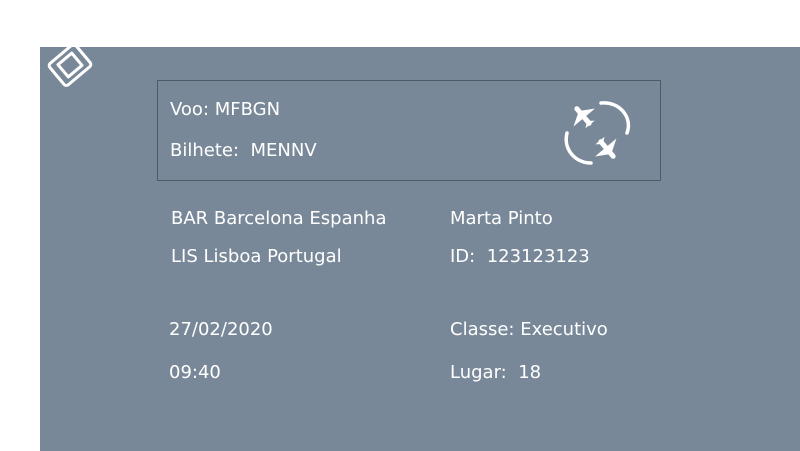 This screenshot has height=451, width=800. Describe the element at coordinates (195, 372) in the screenshot. I see `flight-time: 09:40` at that location.